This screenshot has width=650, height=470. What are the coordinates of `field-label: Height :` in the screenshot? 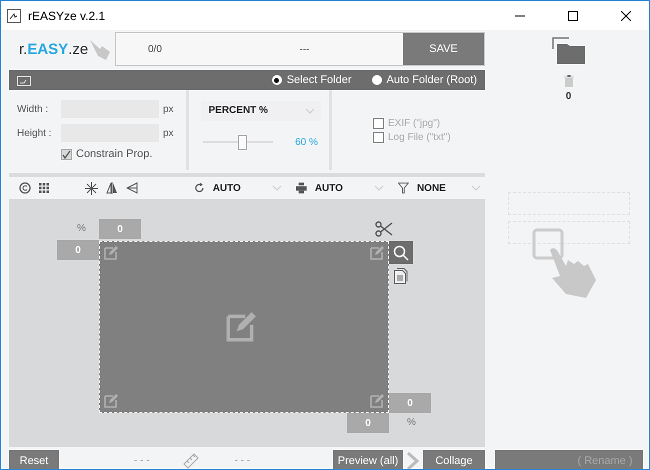 It's located at (34, 133).